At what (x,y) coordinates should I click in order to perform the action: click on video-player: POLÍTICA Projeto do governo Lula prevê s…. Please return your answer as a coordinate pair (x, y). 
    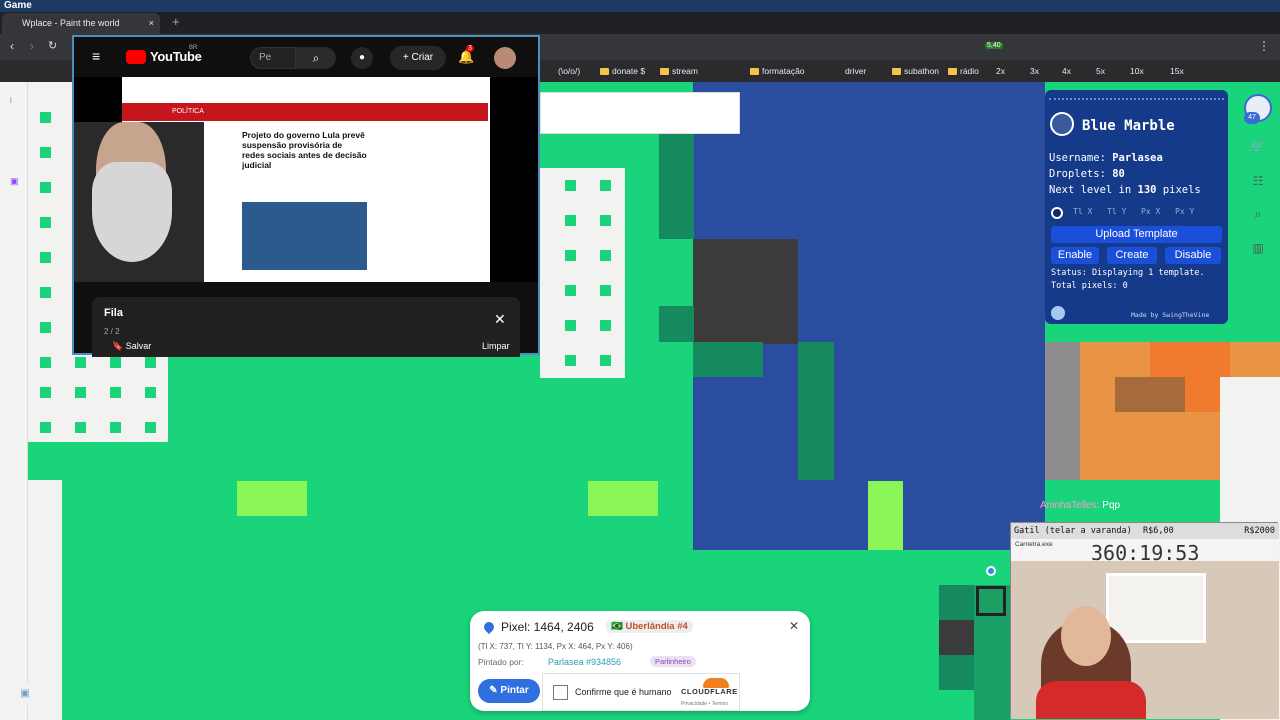
    Looking at the image, I should click on (306, 179).